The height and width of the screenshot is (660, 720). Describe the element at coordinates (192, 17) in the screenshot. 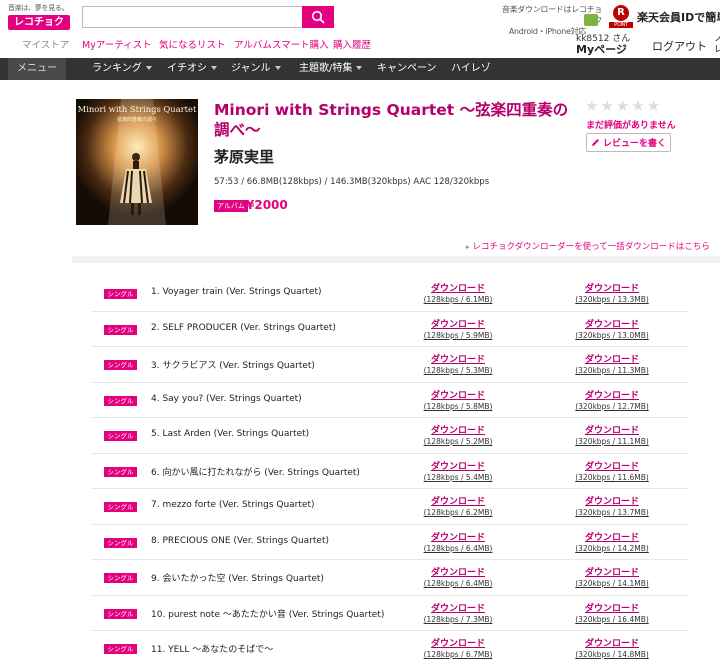

I see `search-input` at that location.